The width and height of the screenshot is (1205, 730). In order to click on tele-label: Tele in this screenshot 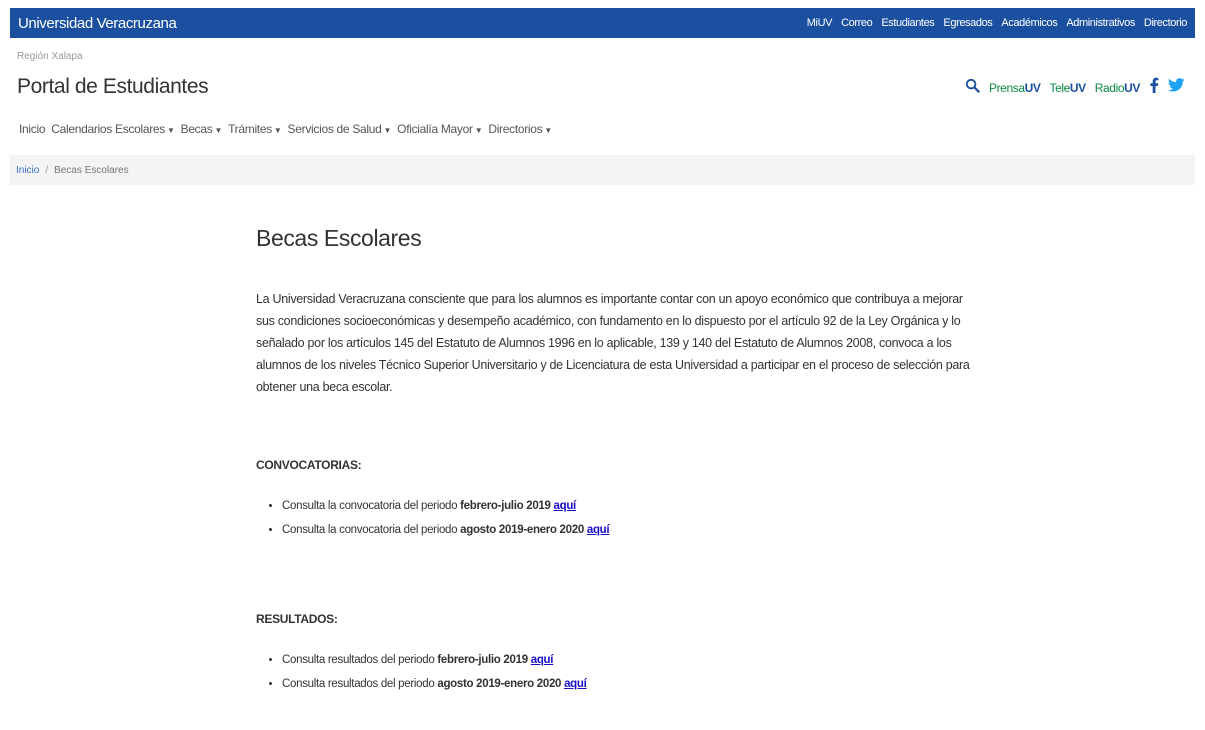, I will do `click(1059, 87)`.